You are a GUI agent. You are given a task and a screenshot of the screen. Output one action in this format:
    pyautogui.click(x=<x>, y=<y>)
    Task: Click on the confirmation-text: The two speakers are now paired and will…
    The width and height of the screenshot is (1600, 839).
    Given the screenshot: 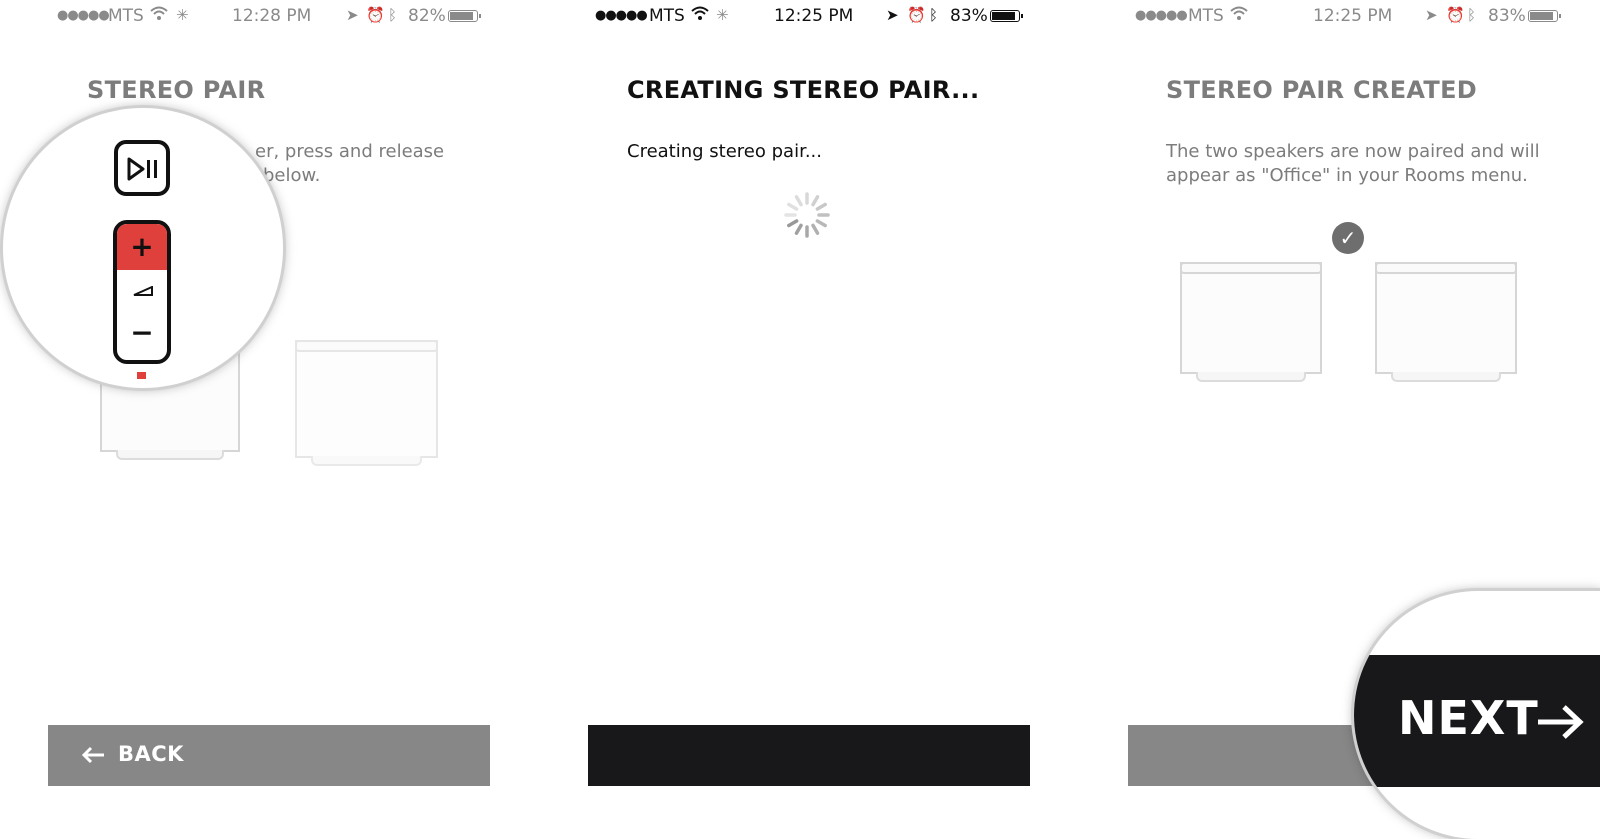 What is the action you would take?
    pyautogui.click(x=1353, y=164)
    